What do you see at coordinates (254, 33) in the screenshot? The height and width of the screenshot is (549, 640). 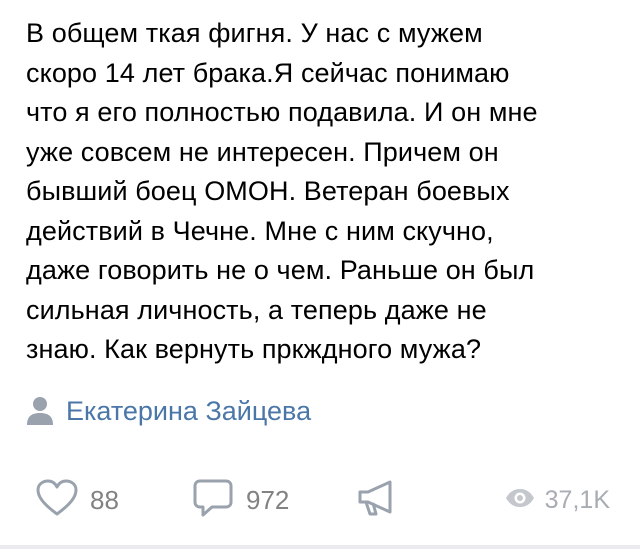 I see `post-text-line: В общем ткая фигня. У нас с мужем` at bounding box center [254, 33].